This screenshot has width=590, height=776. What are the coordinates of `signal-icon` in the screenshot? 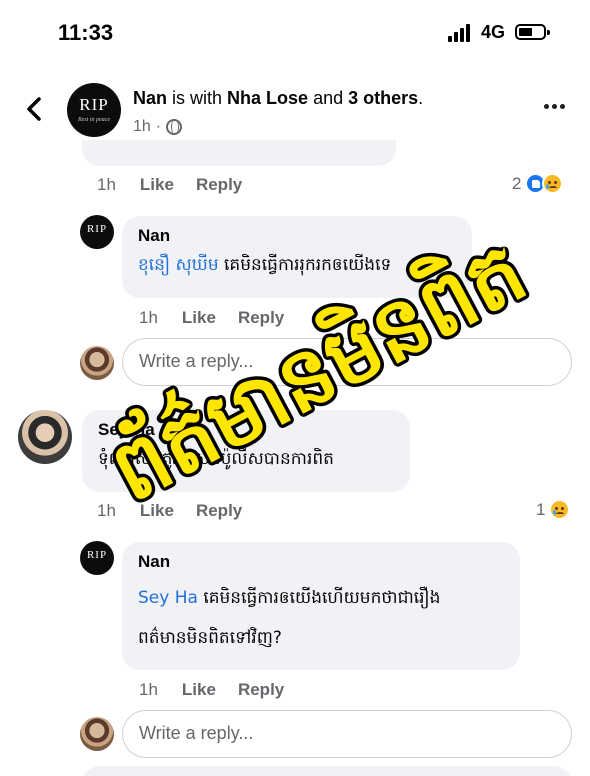 It's located at (461, 33).